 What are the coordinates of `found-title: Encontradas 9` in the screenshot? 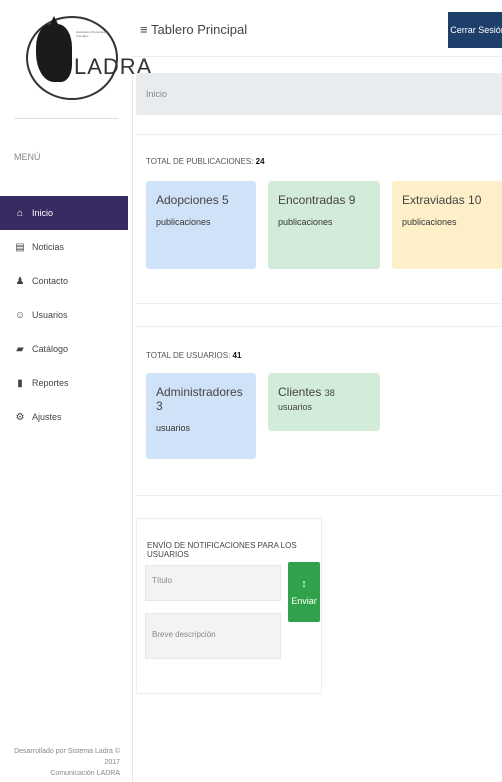 It's located at (317, 200).